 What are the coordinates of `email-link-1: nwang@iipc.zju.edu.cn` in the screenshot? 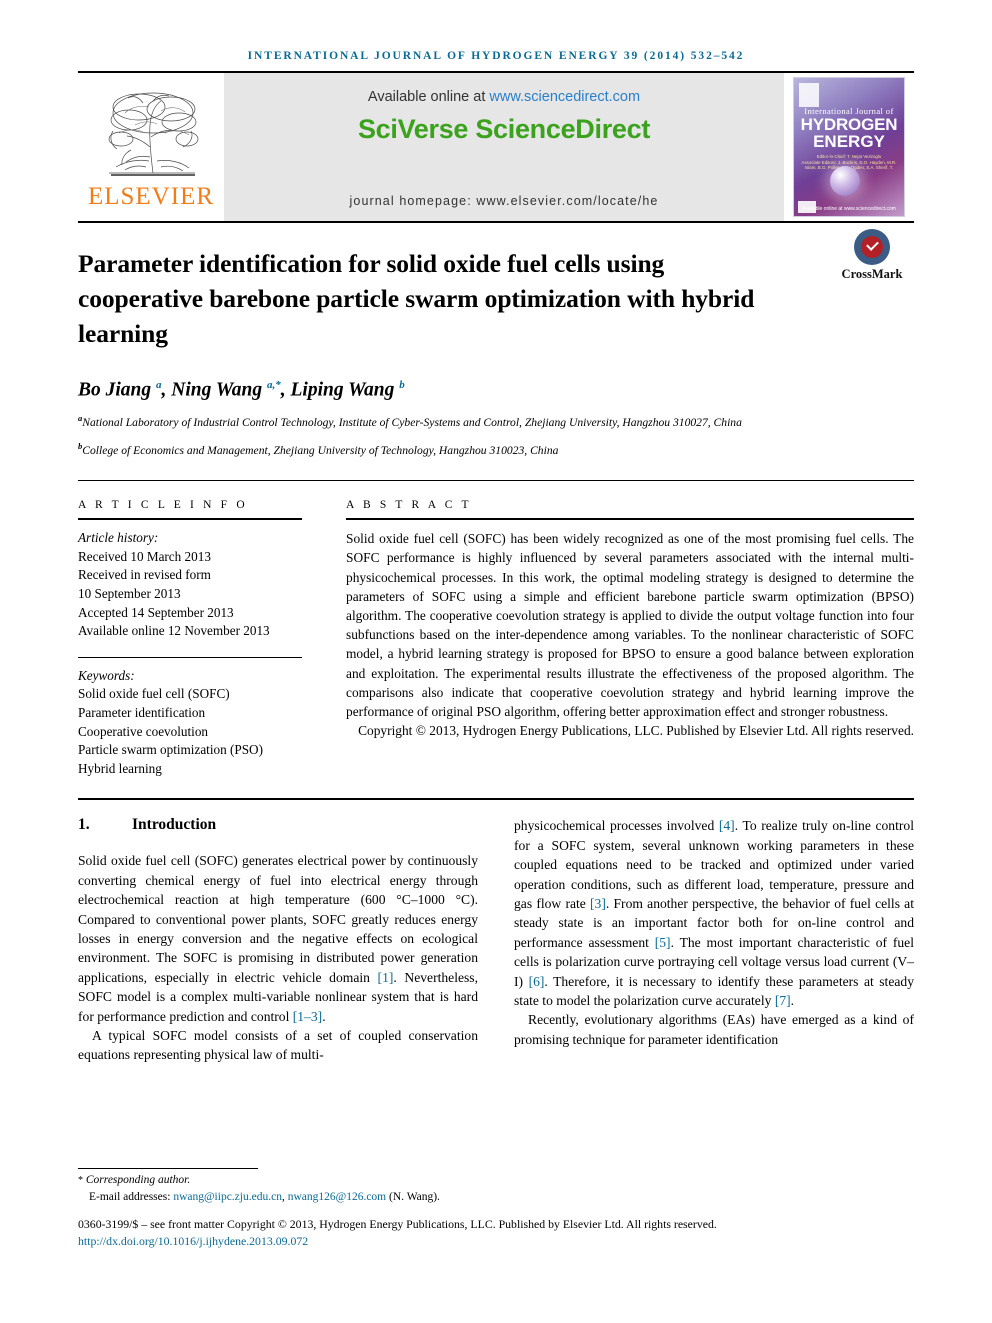 It's located at (227, 1197).